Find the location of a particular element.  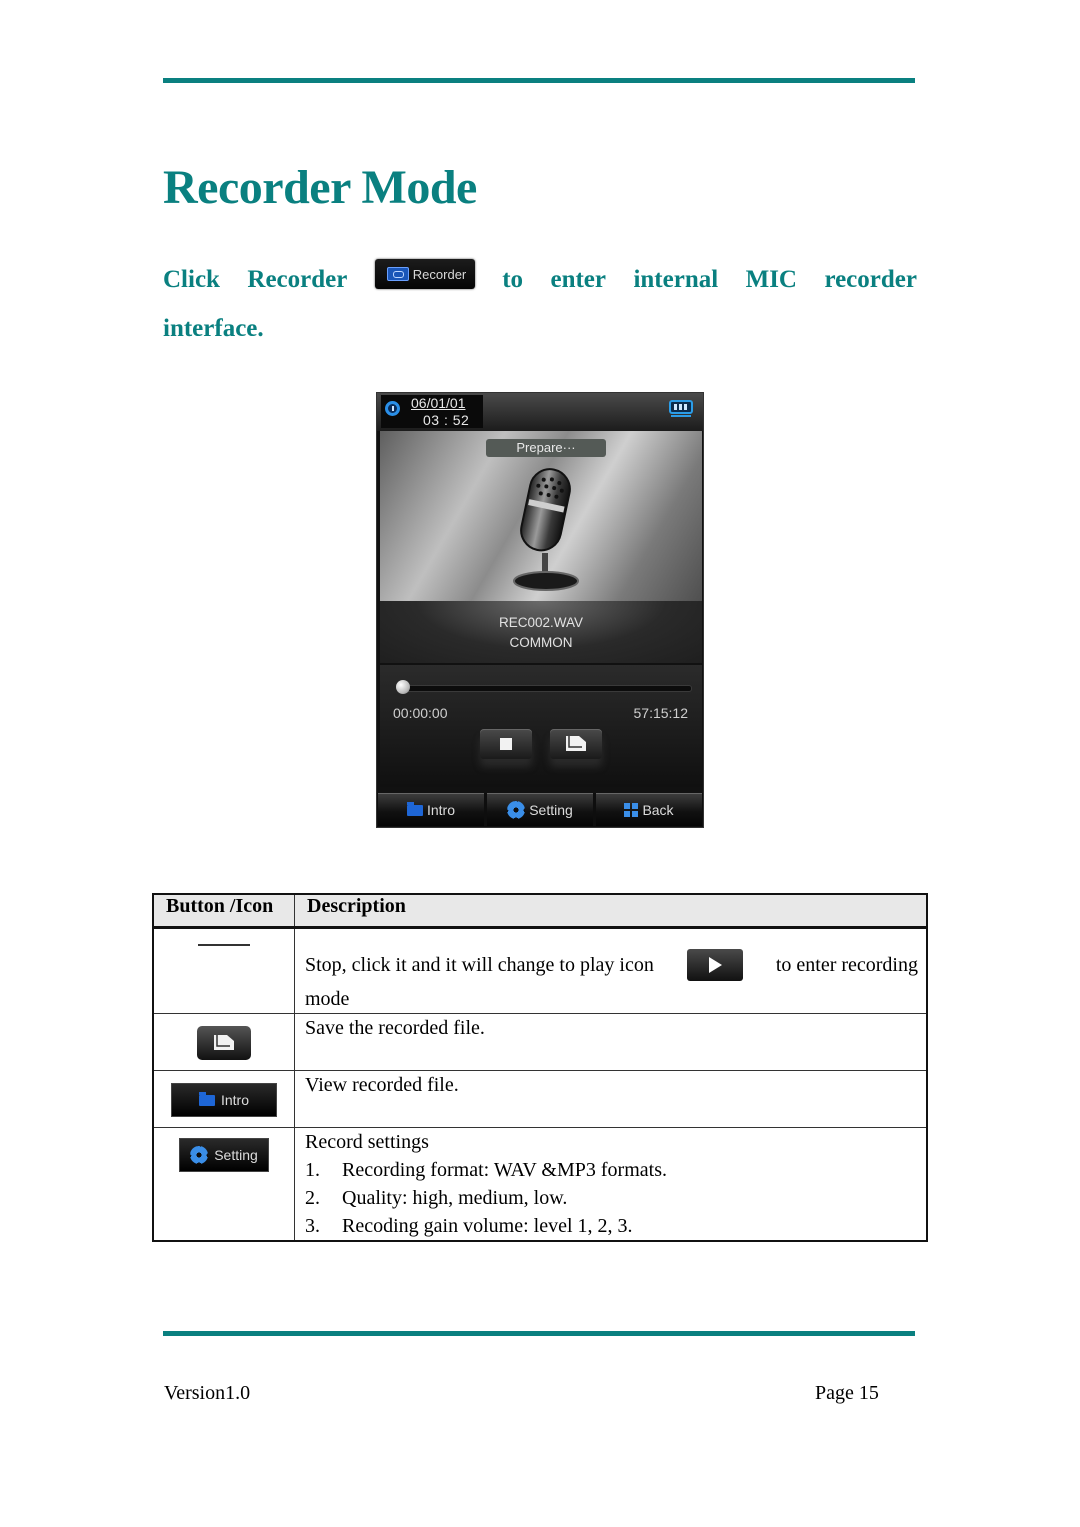

tab-label: Back is located at coordinates (658, 810).